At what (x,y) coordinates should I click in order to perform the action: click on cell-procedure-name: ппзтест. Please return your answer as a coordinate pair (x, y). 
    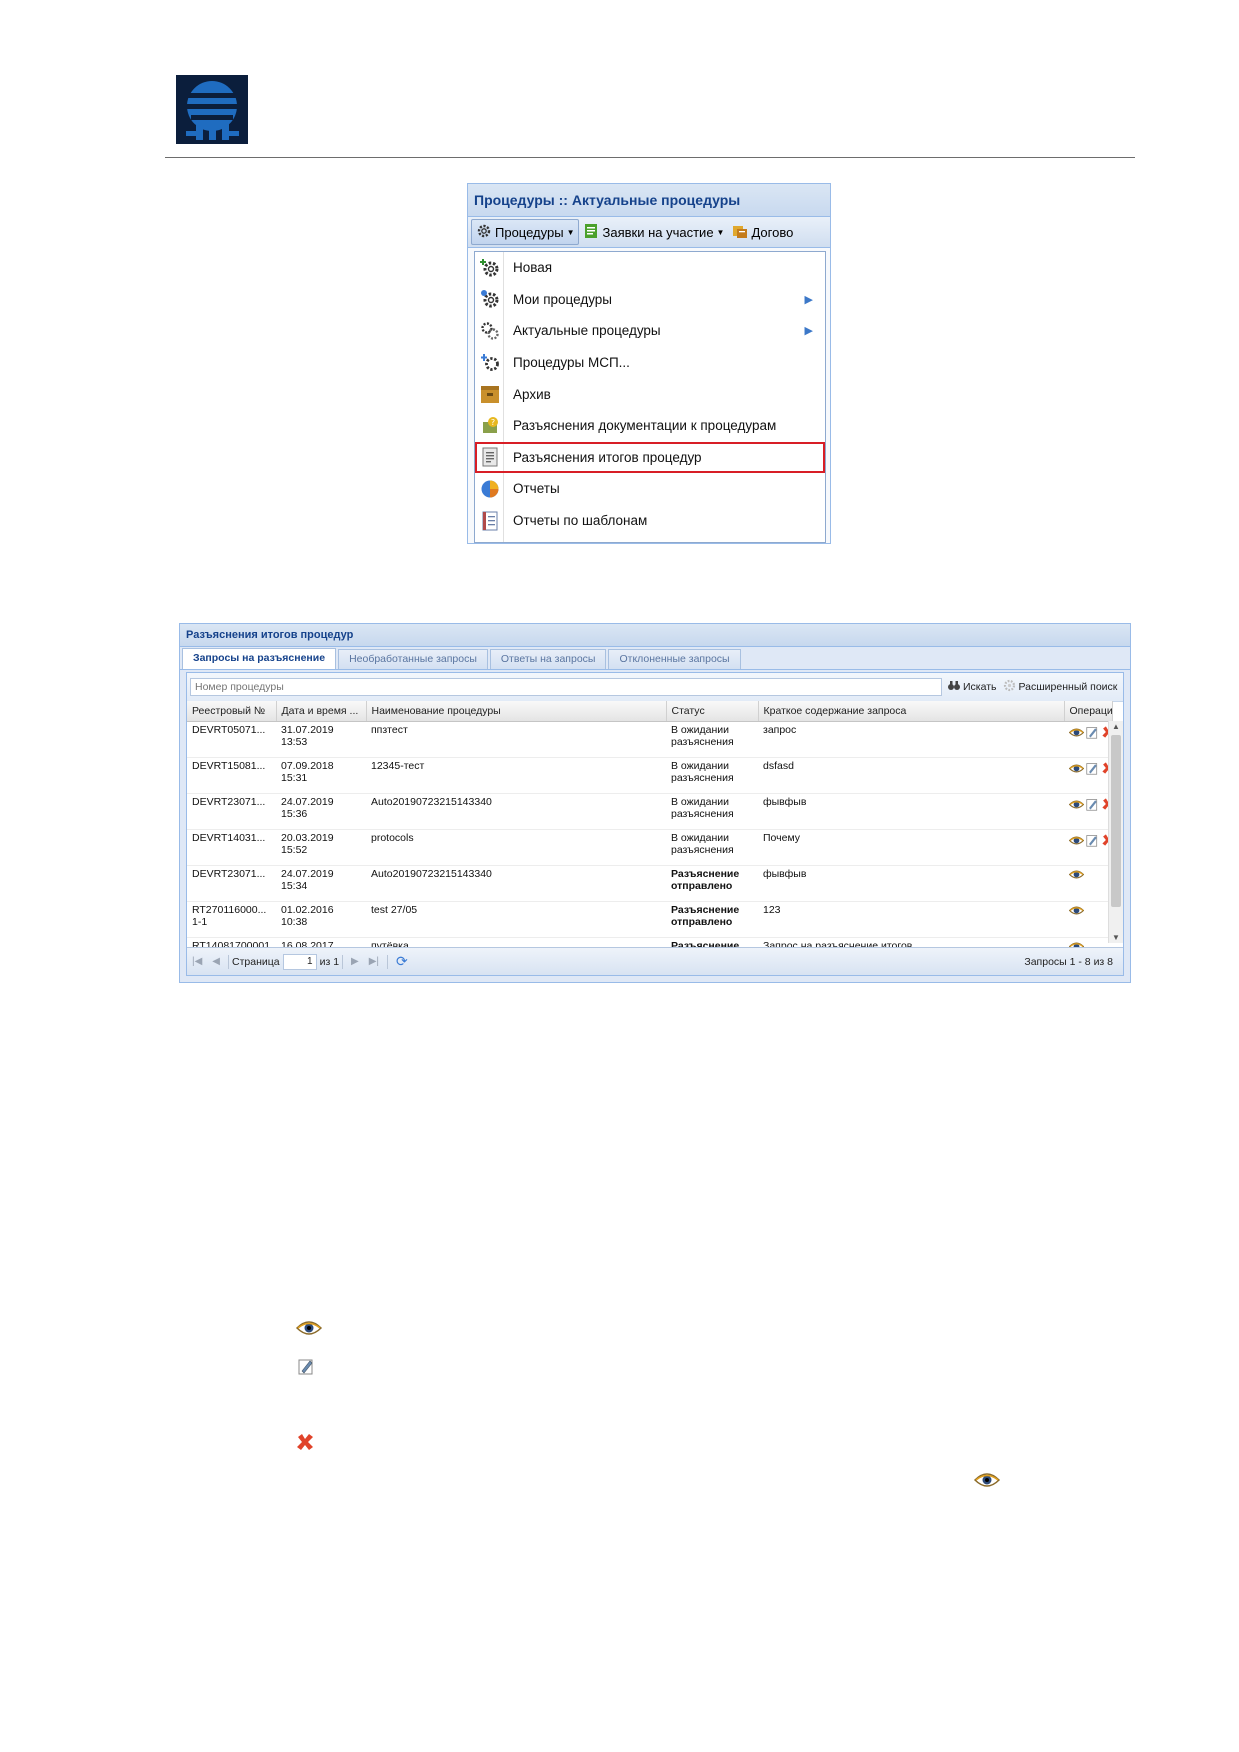
    Looking at the image, I should click on (516, 739).